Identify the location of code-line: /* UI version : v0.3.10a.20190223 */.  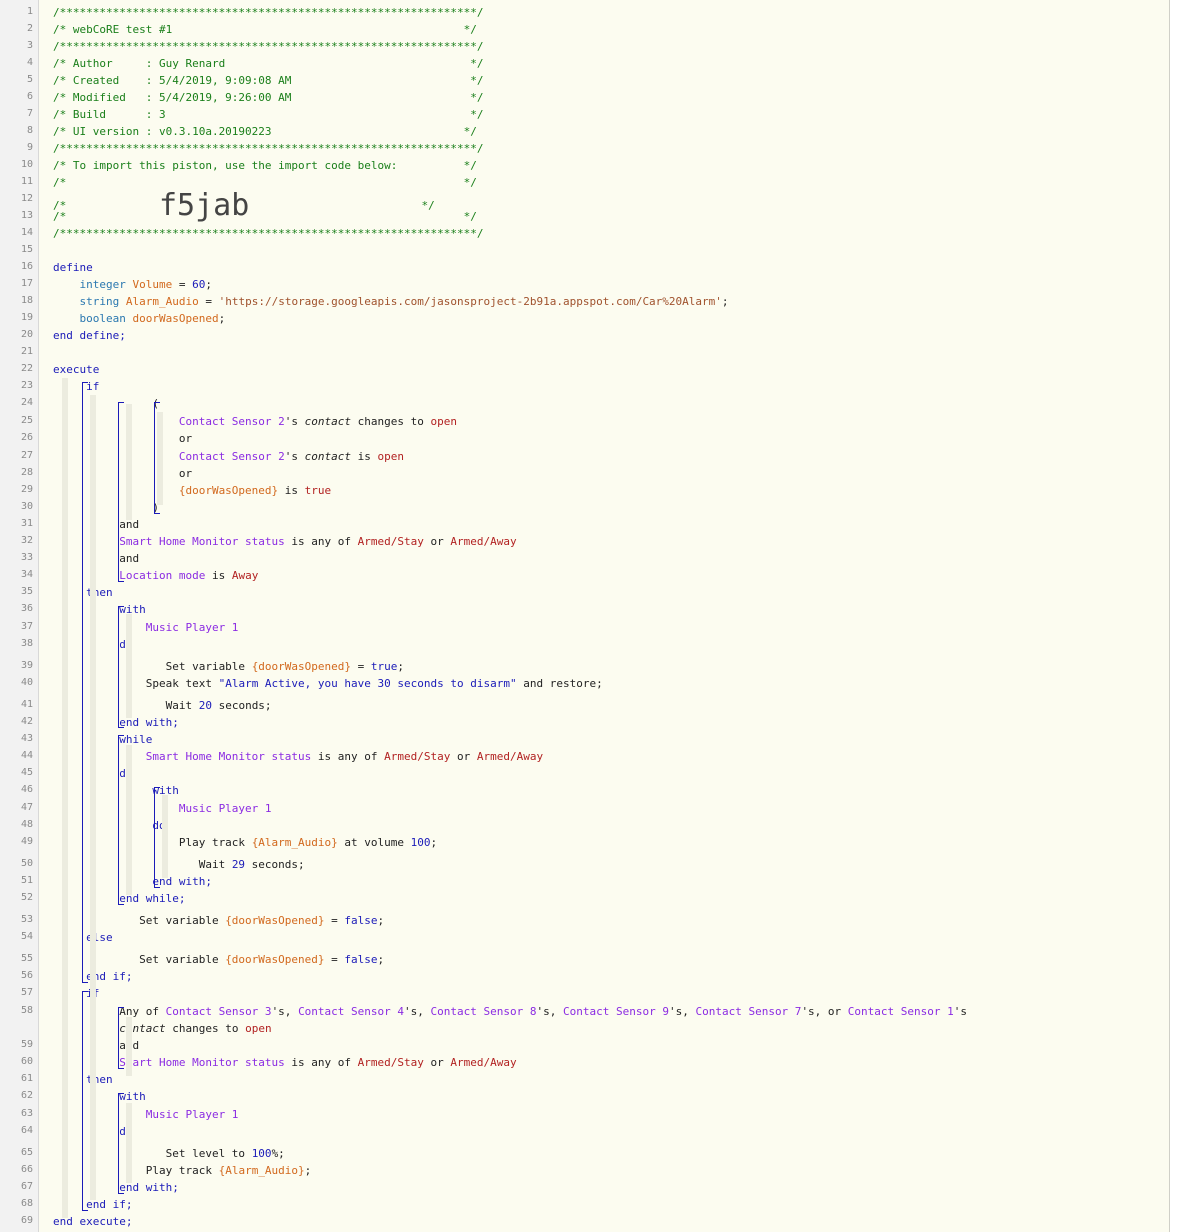
(265, 131).